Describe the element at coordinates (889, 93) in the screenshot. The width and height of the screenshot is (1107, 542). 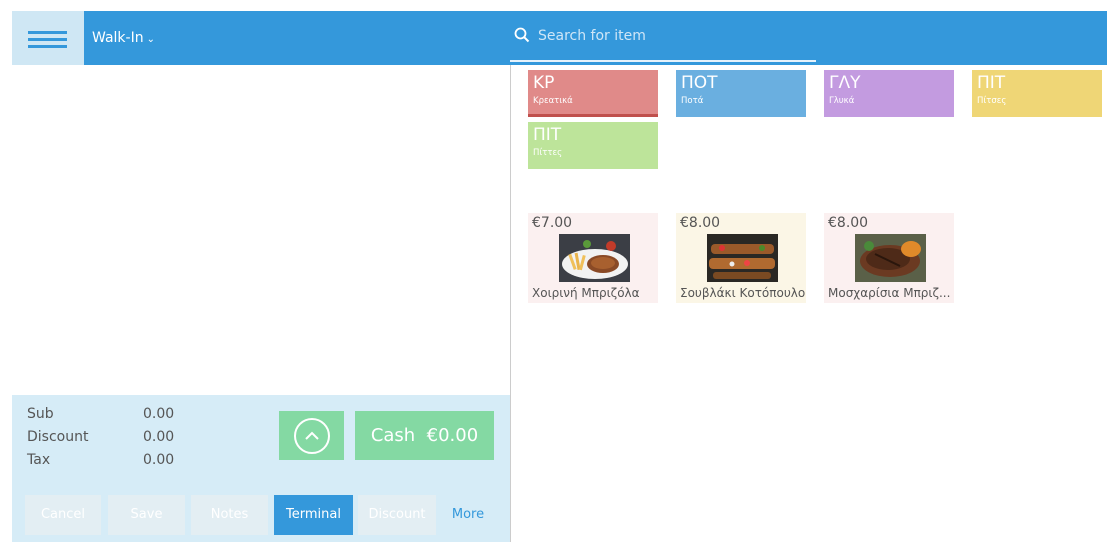
I see `category-tile: ΓΛΥ Γλυκά` at that location.